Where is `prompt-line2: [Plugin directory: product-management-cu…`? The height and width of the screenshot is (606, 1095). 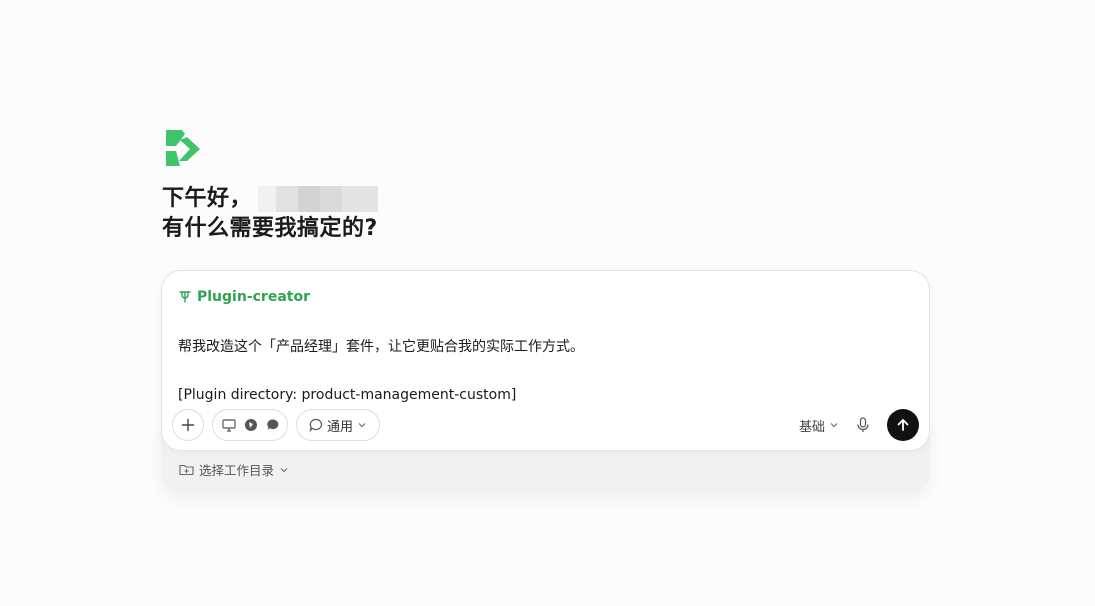
prompt-line2: [Plugin directory: product-management-cu… is located at coordinates (347, 395).